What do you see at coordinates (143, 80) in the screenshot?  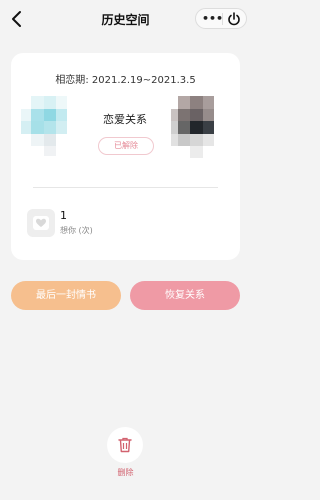 I see `period-value: 2021.2.19~2021.3.5` at bounding box center [143, 80].